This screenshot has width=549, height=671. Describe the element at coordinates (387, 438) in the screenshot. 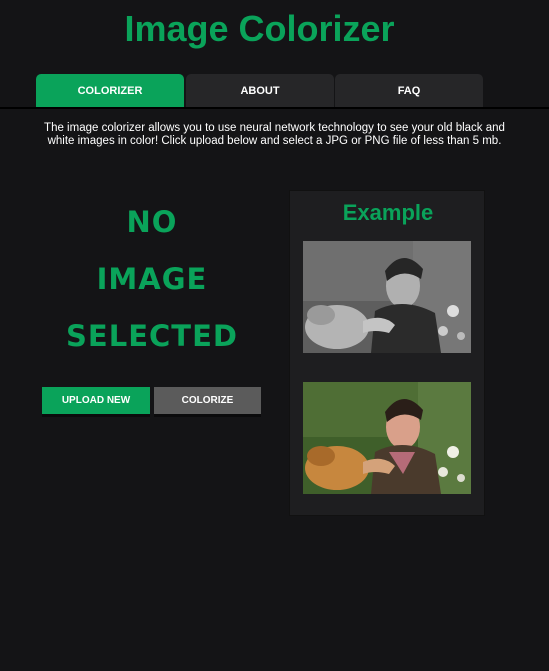

I see `example-color-photo` at that location.